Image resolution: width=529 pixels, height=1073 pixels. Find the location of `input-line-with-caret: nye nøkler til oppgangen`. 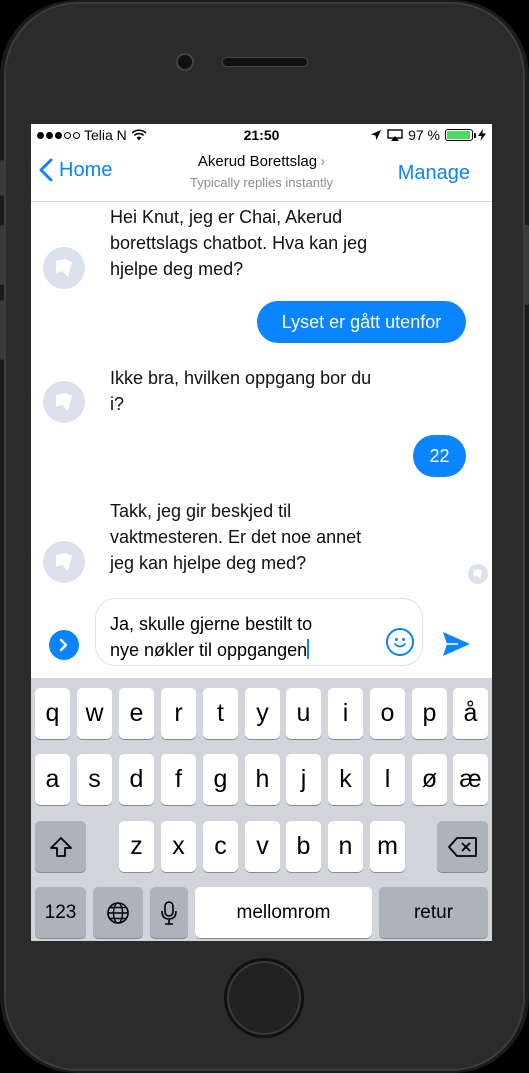

input-line-with-caret: nye nøkler til oppgangen is located at coordinates (259, 650).